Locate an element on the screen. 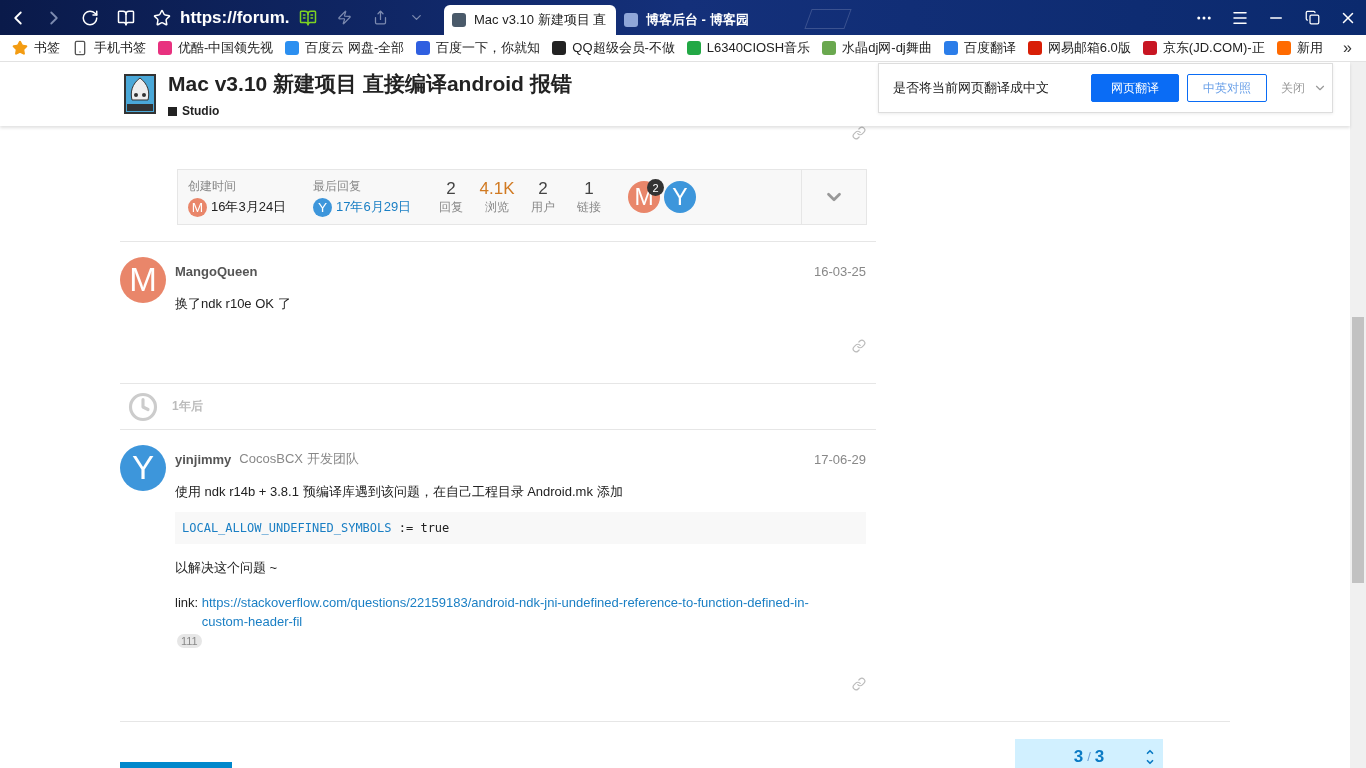 The width and height of the screenshot is (1366, 768). stat-label: 浏览 is located at coordinates (497, 207).